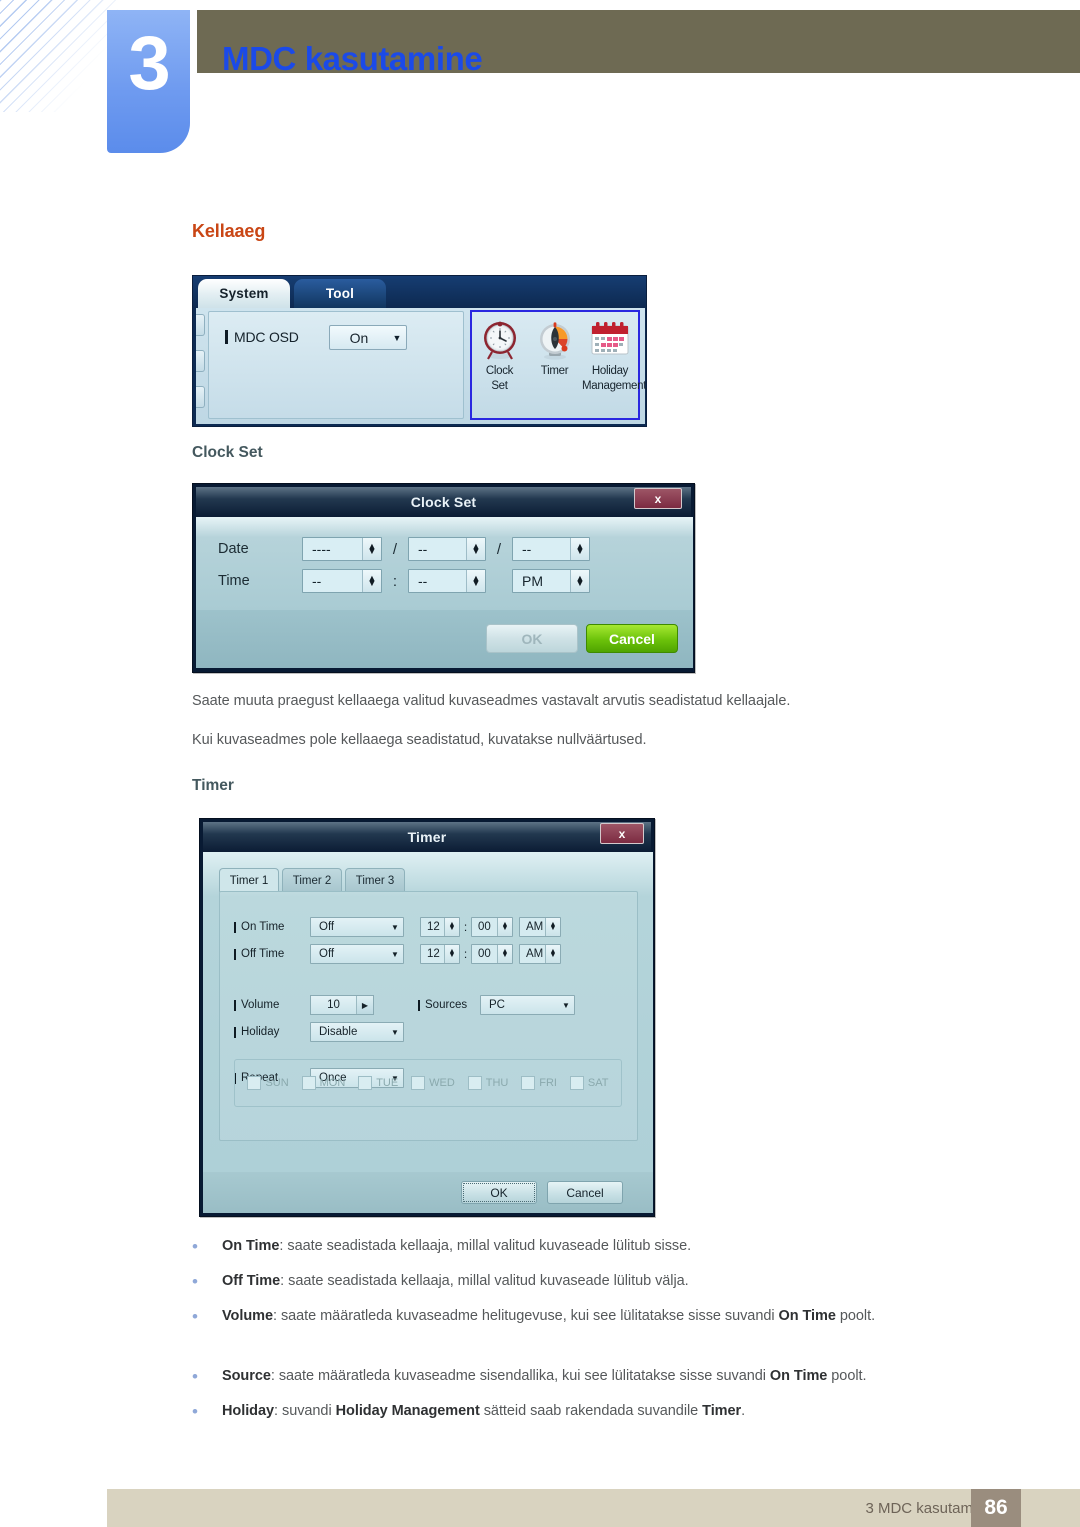 This screenshot has width=1080, height=1527. Describe the element at coordinates (474, 1083) in the screenshot. I see `checkbox-thu` at that location.